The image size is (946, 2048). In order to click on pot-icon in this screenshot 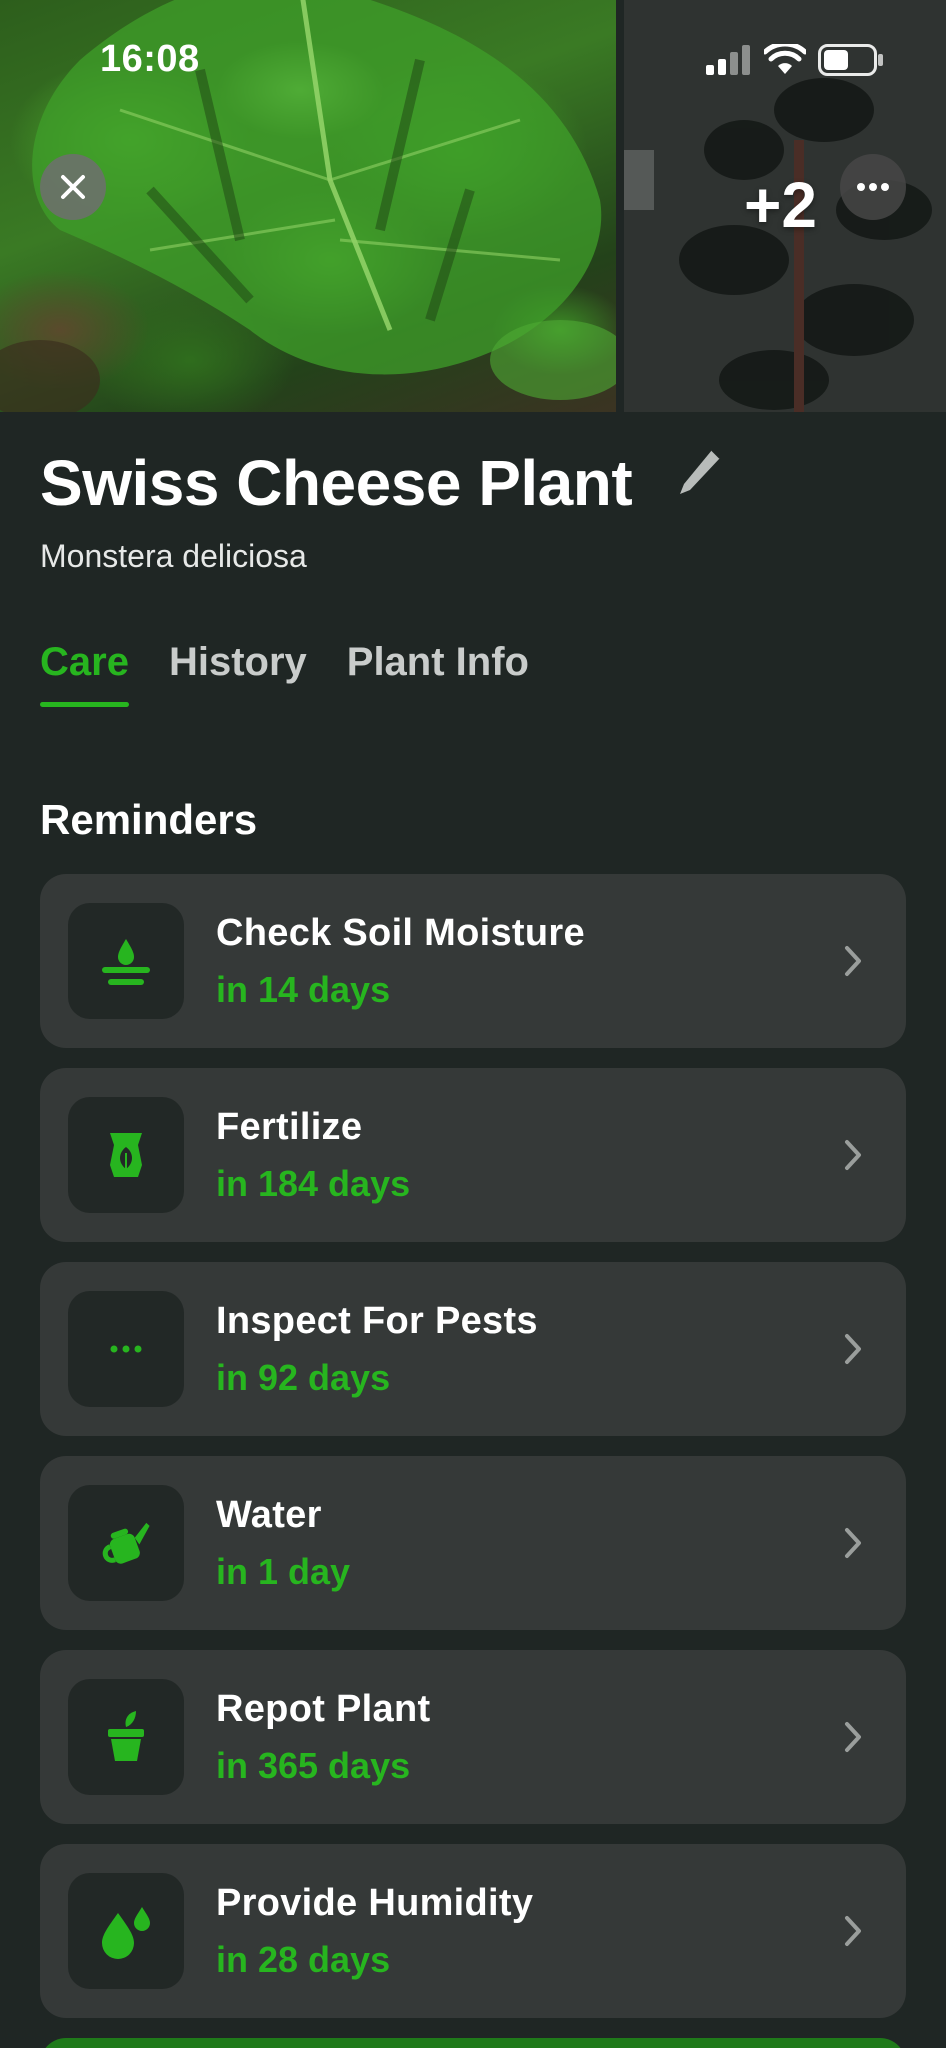, I will do `click(126, 1736)`.